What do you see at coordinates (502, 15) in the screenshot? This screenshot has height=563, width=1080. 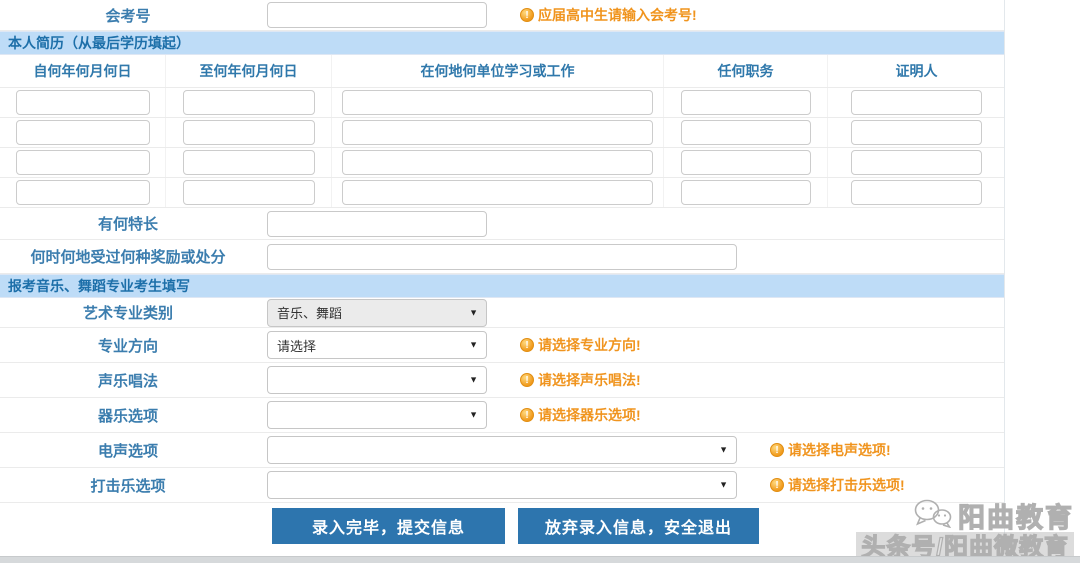 I see `exam-number-row: 会考号 ! 应届高中生请输入会考号!` at bounding box center [502, 15].